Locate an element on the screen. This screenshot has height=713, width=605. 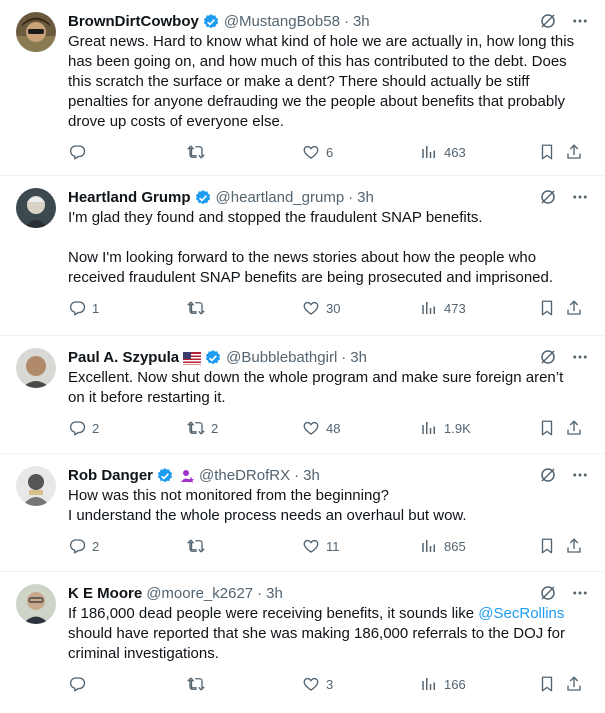
like-button: 6 is located at coordinates (317, 152).